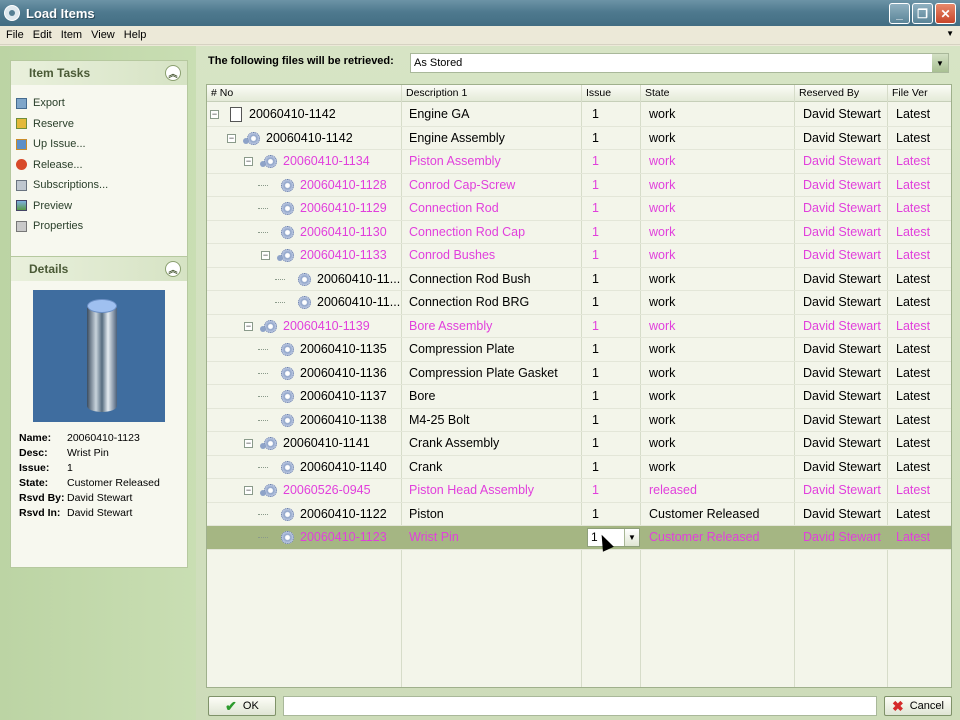  I want to click on minimize-button: _, so click(899, 13).